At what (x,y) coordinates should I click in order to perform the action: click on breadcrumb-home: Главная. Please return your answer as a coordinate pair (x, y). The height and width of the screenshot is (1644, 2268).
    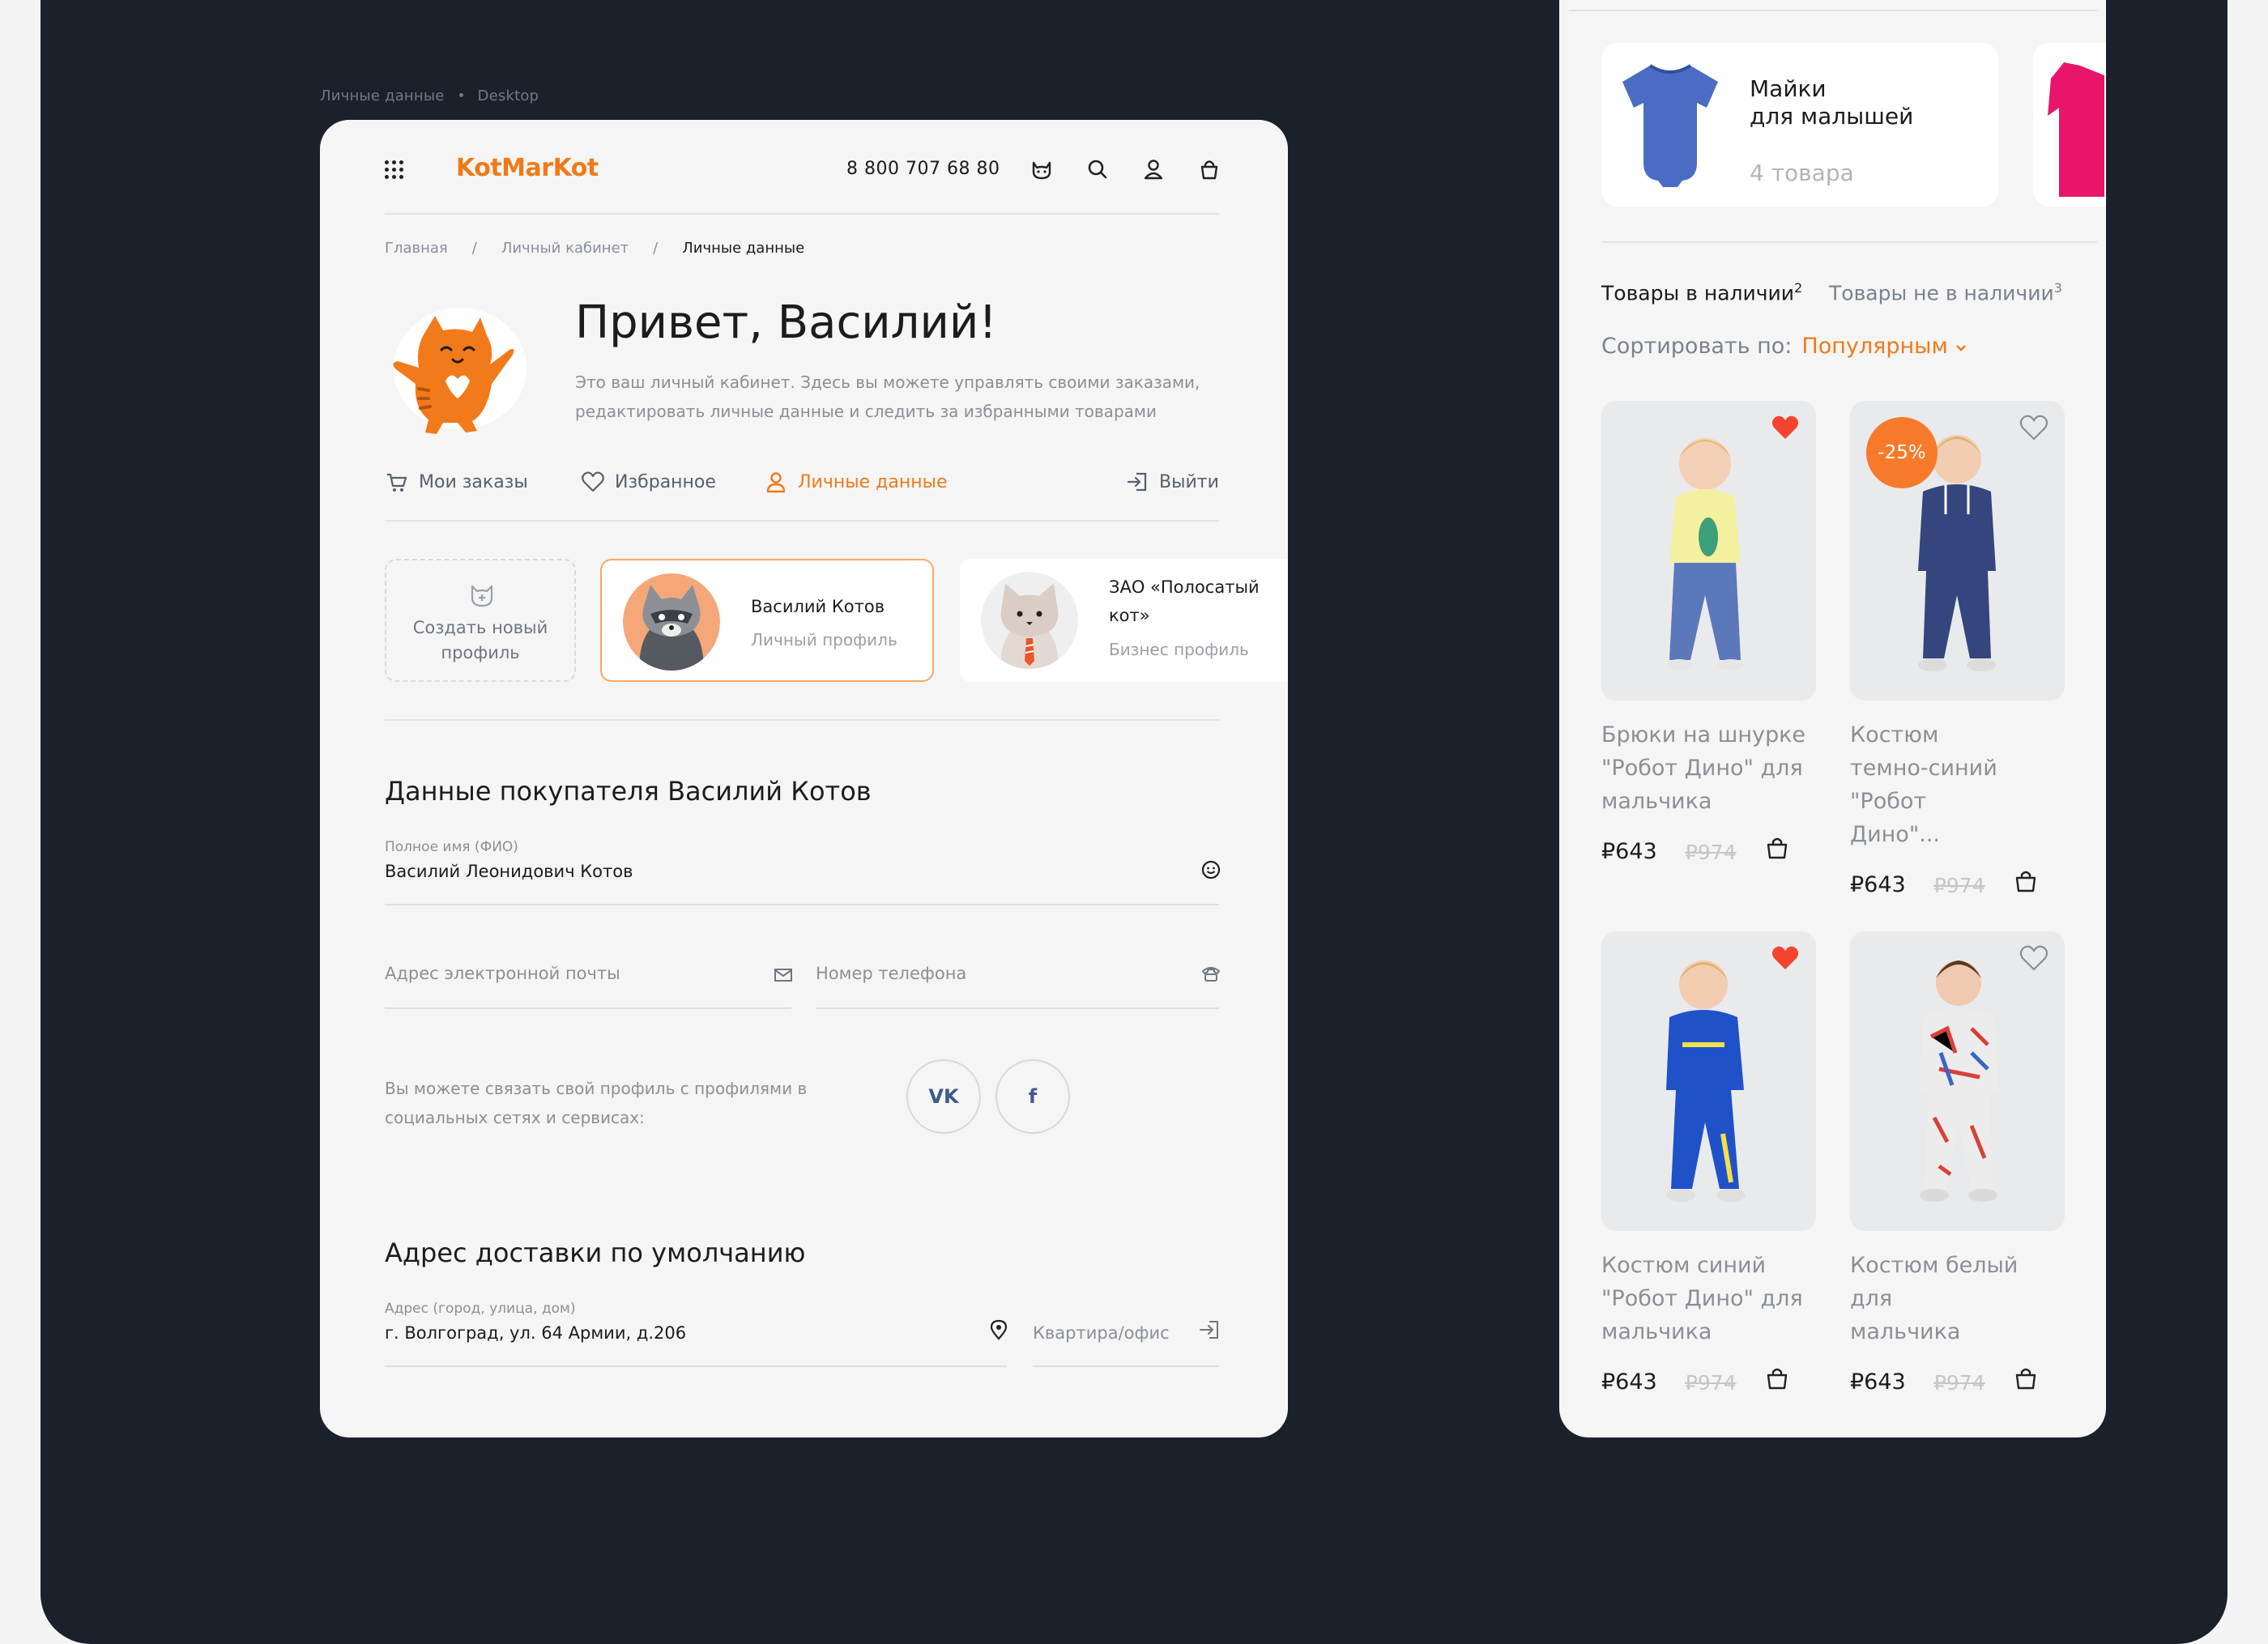
    Looking at the image, I should click on (416, 248).